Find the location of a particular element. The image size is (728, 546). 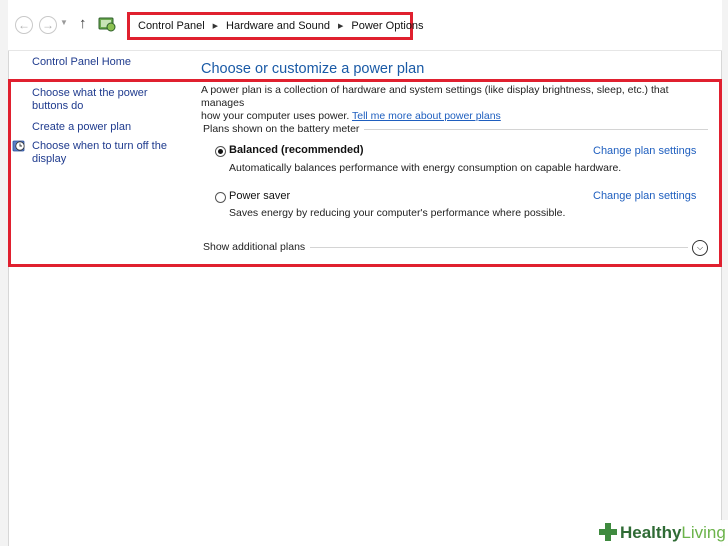

window-frame-right is located at coordinates (724, 273).